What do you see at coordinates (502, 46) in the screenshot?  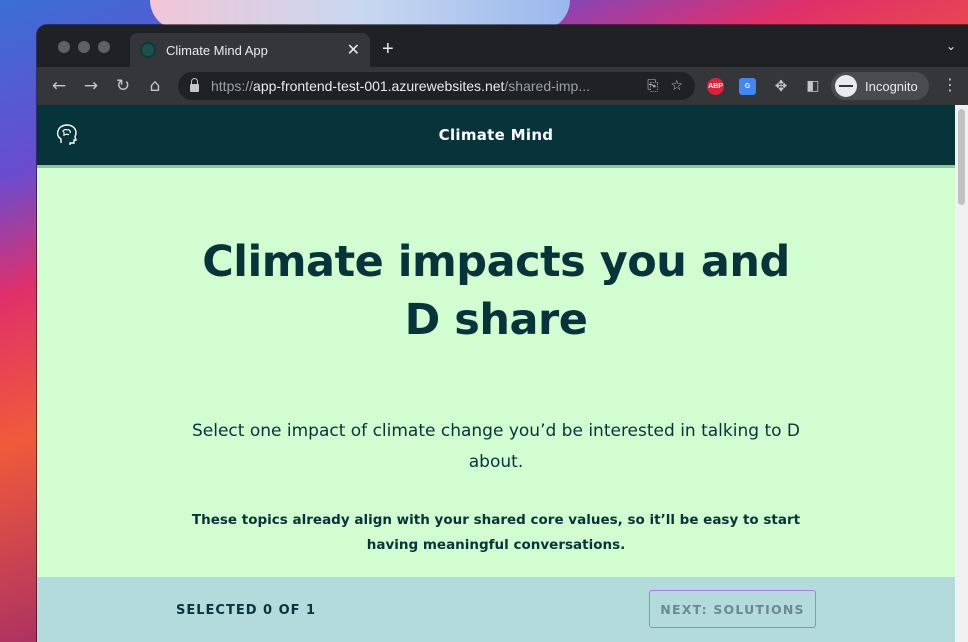 I see `browser-titlebar: Climate Mind App ✕ + ⌄` at bounding box center [502, 46].